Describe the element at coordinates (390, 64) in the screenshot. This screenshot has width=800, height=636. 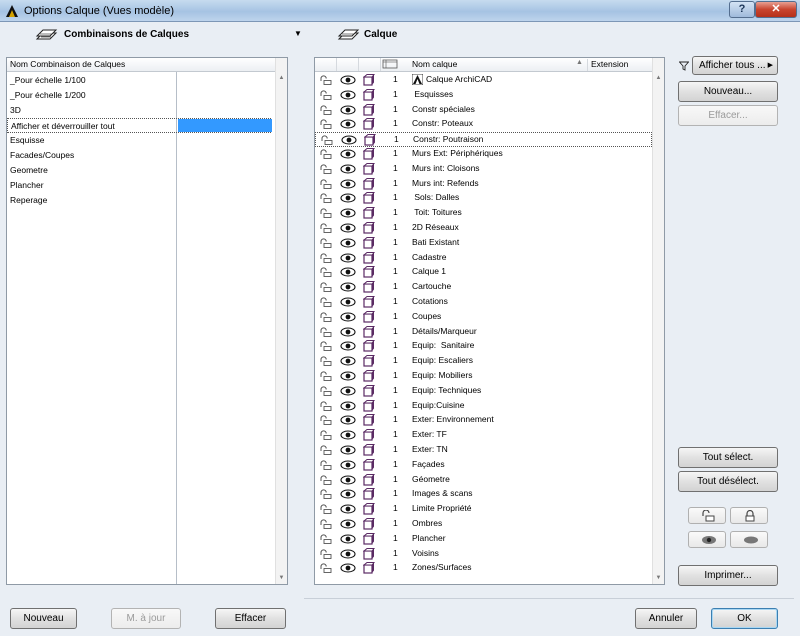
I see `intersection-group-icon` at that location.